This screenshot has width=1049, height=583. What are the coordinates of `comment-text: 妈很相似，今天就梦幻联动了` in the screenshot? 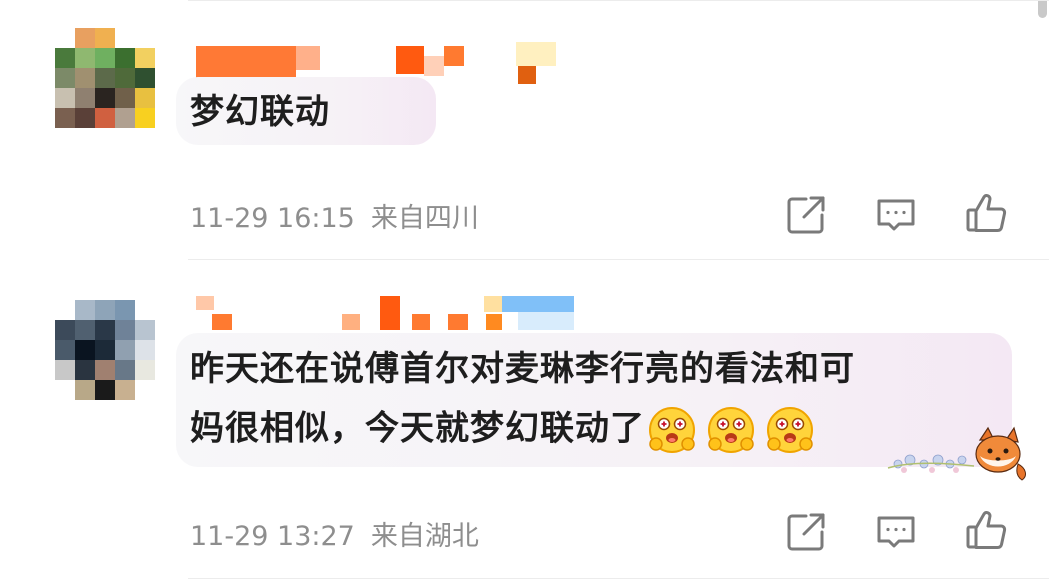 It's located at (417, 428).